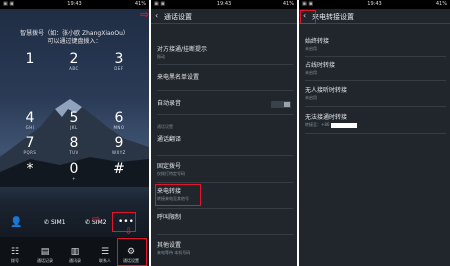 This screenshot has height=266, width=450. Describe the element at coordinates (58, 222) in the screenshot. I see `sim1-label: SIM1` at that location.